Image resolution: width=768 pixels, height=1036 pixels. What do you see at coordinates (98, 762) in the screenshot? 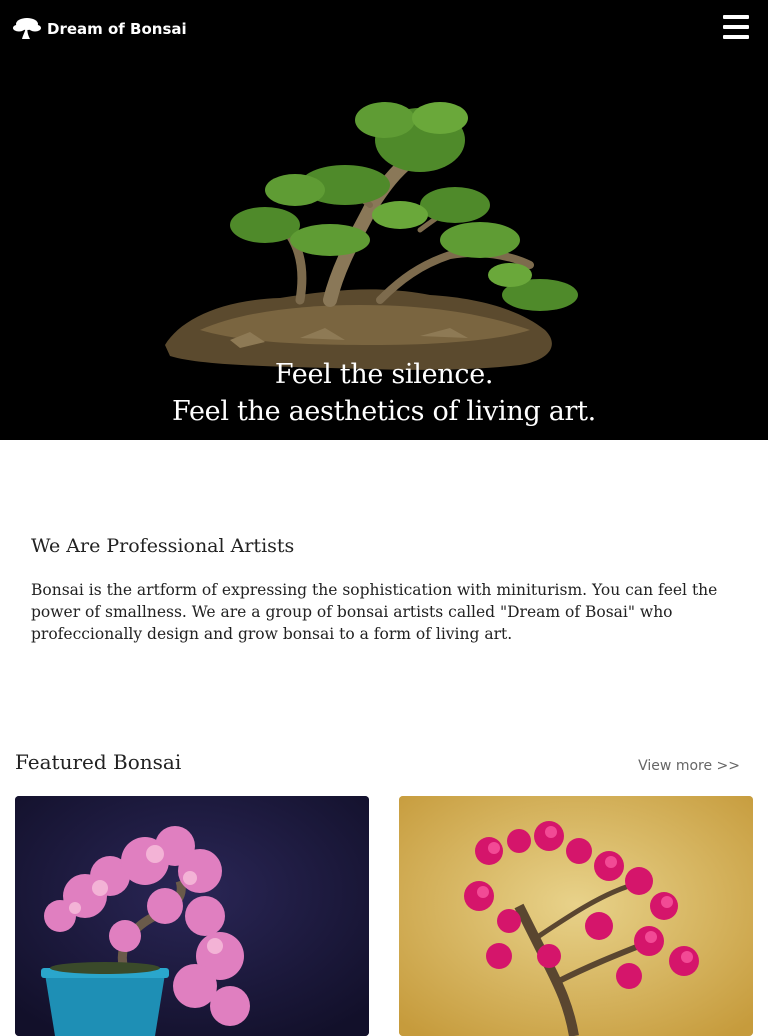
I see `featured-title: Featured Bonsai` at bounding box center [98, 762].